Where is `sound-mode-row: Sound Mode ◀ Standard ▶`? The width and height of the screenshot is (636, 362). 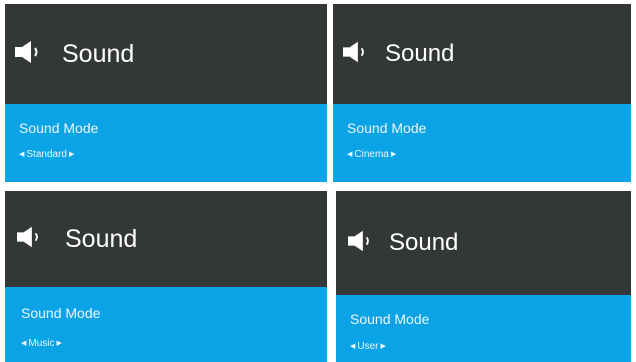 sound-mode-row: Sound Mode ◀ Standard ▶ is located at coordinates (166, 143).